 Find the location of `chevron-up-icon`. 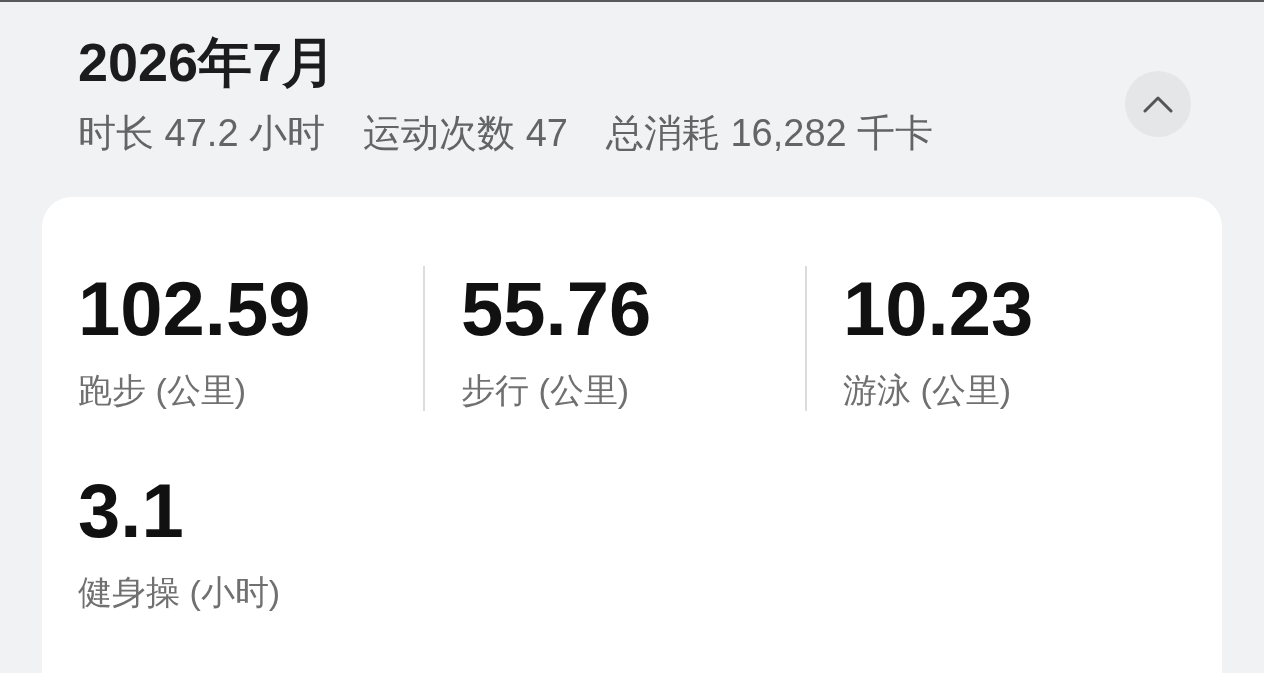

chevron-up-icon is located at coordinates (1158, 104).